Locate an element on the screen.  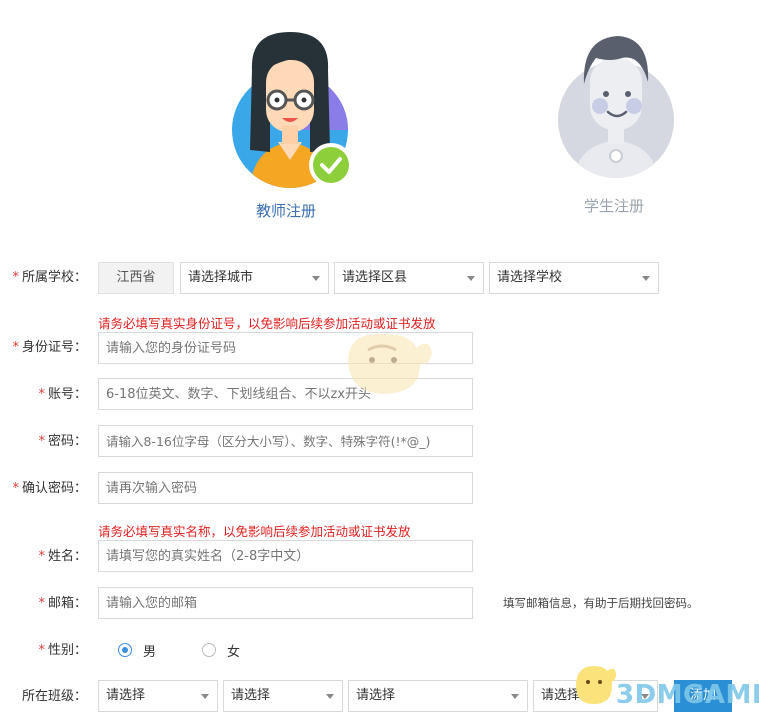
gender-female-radio is located at coordinates (209, 650).